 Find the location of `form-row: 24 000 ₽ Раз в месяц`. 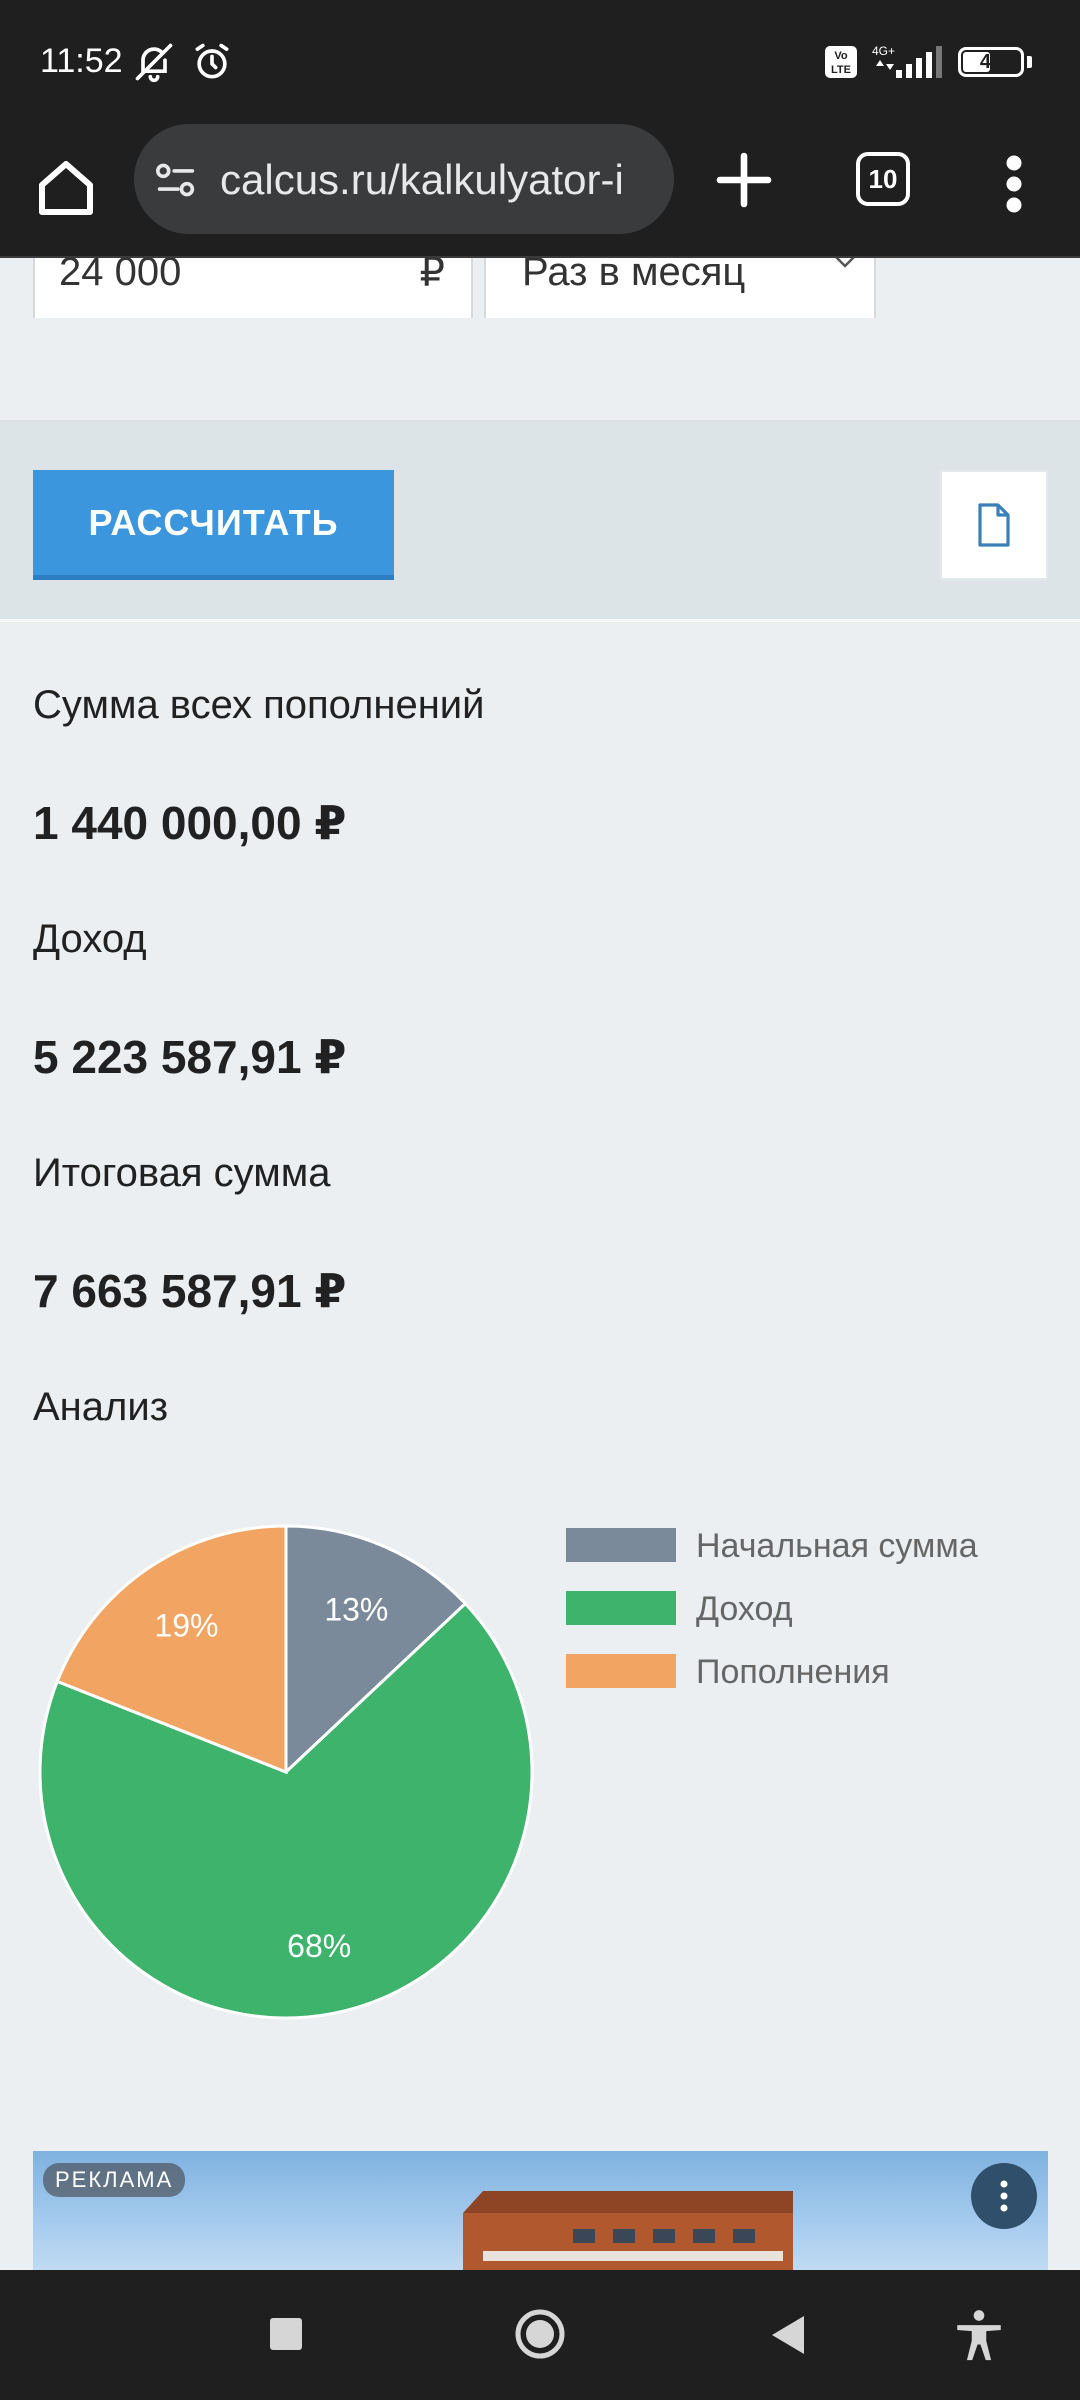

form-row: 24 000 ₽ Раз в месяц is located at coordinates (540, 288).